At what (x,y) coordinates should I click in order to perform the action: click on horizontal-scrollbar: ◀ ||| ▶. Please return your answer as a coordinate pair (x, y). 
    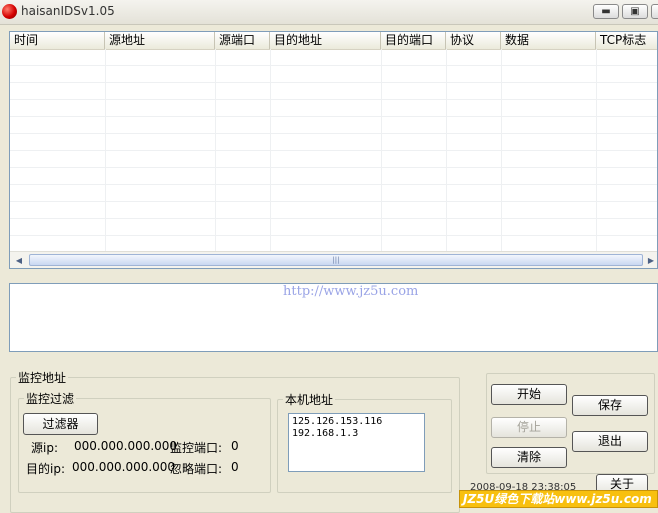
    Looking at the image, I should click on (333, 259).